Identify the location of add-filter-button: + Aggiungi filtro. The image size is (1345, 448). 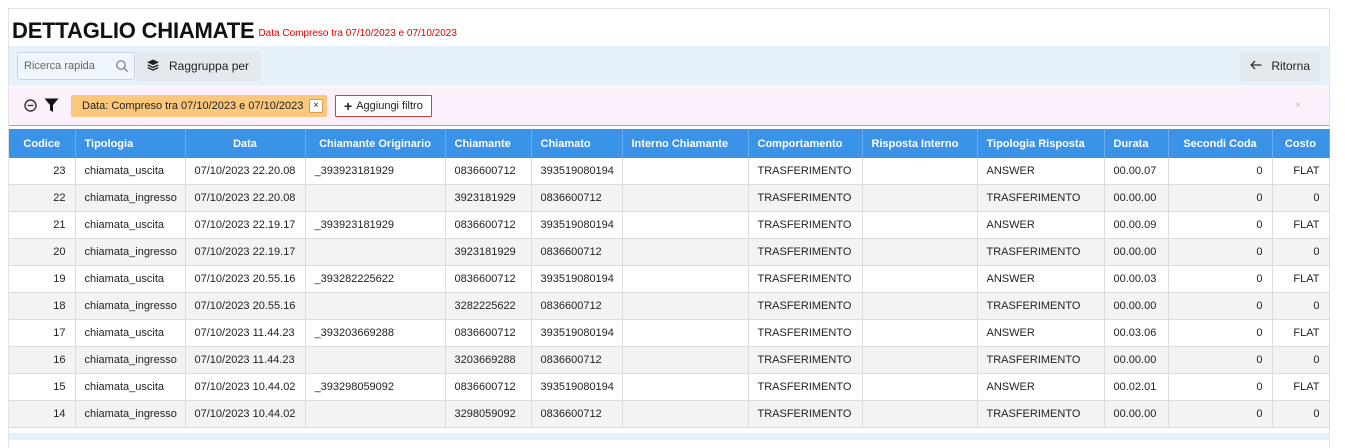
(383, 106).